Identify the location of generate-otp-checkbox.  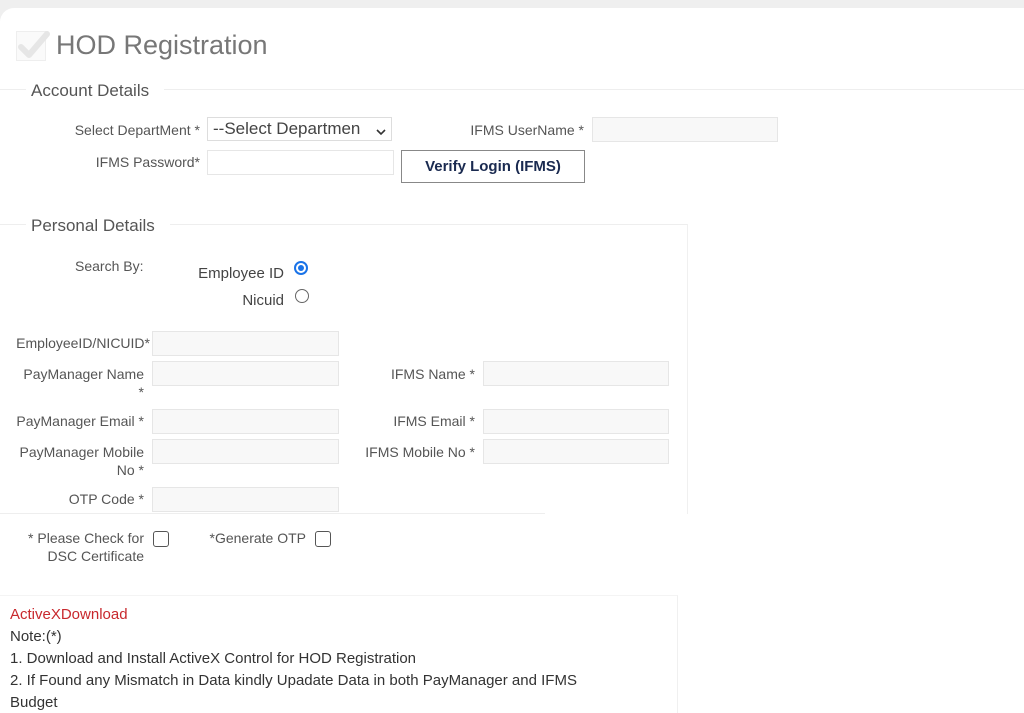
(323, 539).